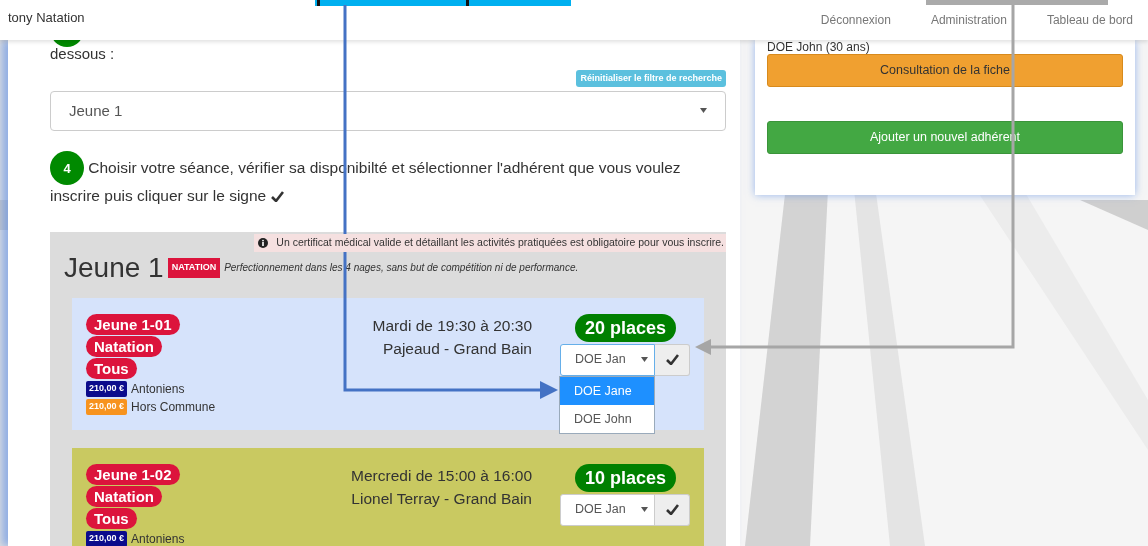 Image resolution: width=1148 pixels, height=546 pixels. I want to click on instruction-text: dessous :, so click(83, 54).